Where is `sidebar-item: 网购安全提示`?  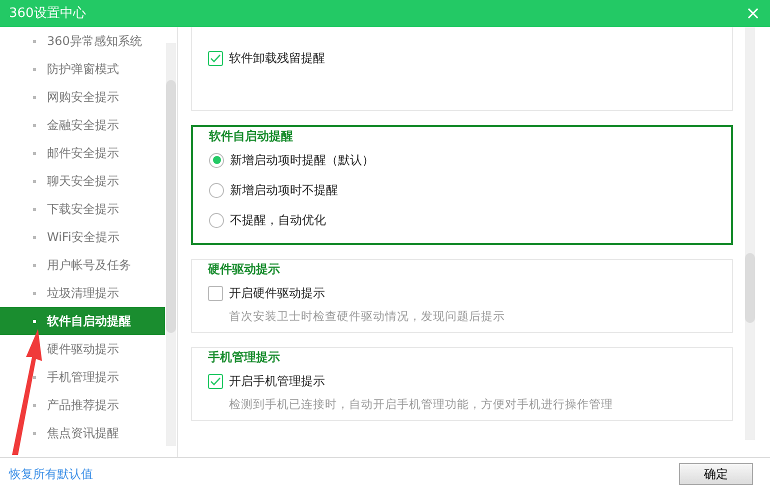
sidebar-item: 网购安全提示 is located at coordinates (82, 97).